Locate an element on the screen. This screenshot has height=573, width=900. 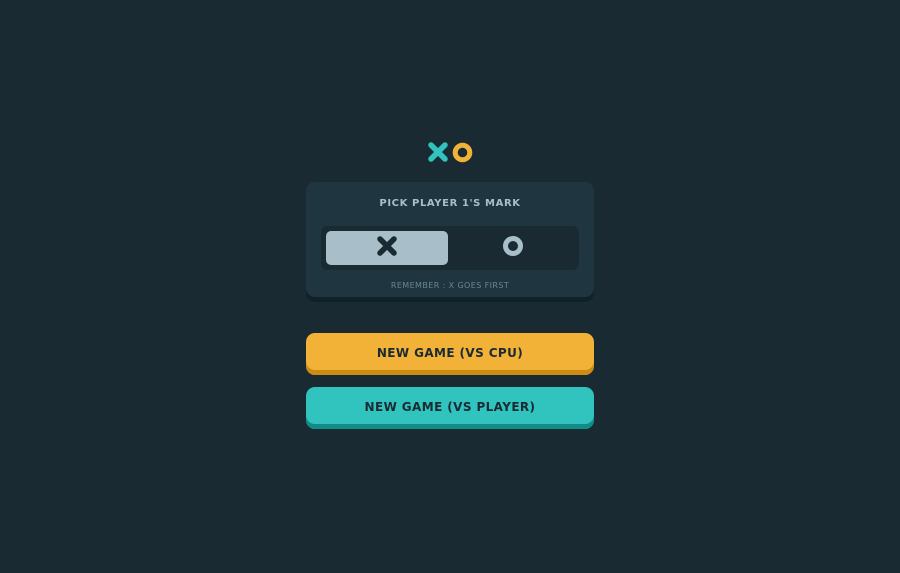
x-goes-first-note: REMEMBER : X GOES FIRST is located at coordinates (450, 285).